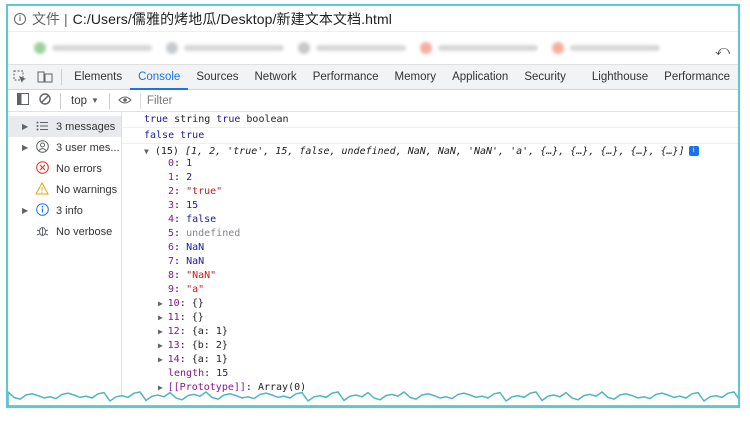  I want to click on sidebar-toggle-icon, so click(23, 100).